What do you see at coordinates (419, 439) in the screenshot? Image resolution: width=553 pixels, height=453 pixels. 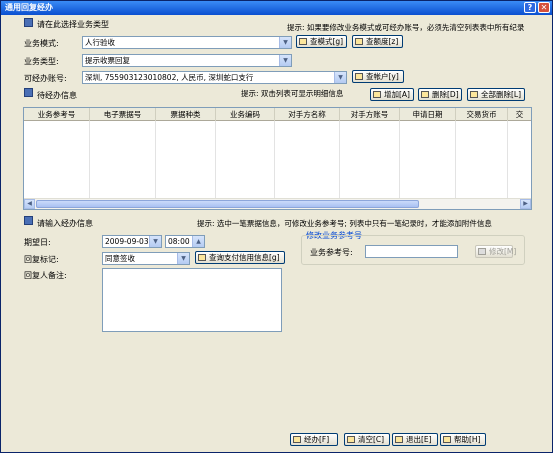 I see `exit-label: 退出[E]` at bounding box center [419, 439].